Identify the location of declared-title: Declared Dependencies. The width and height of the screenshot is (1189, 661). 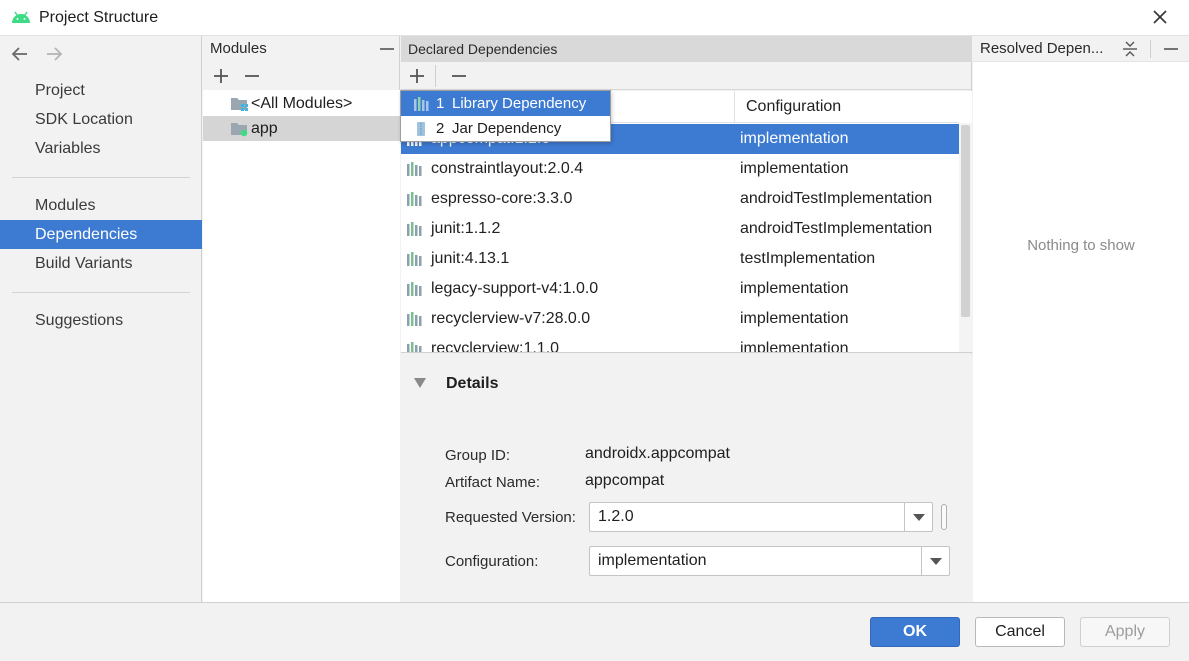
(483, 49).